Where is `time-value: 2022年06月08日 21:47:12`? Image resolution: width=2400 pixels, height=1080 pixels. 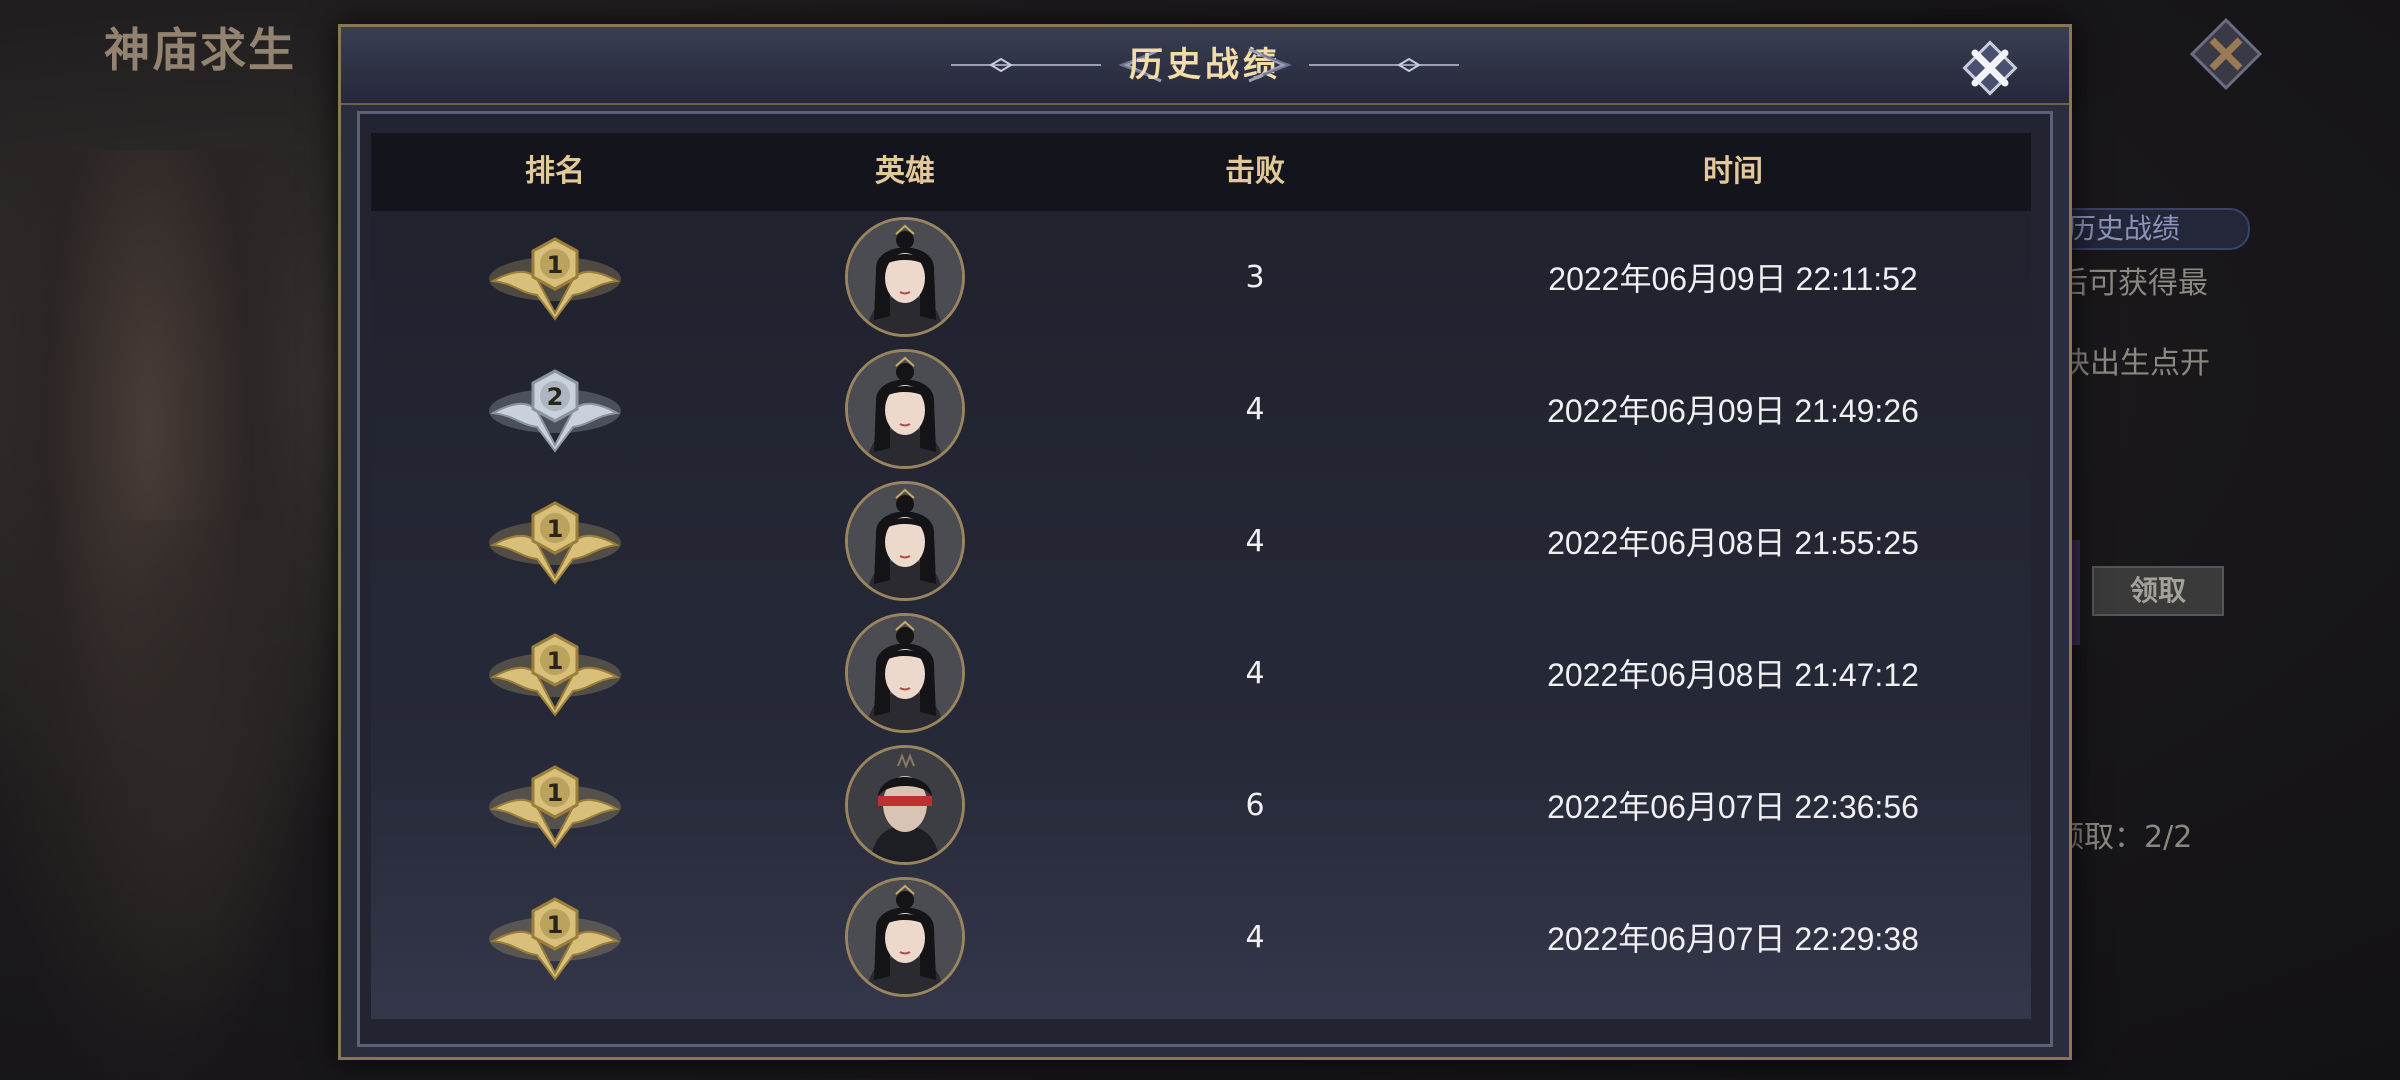
time-value: 2022年06月08日 21:47:12 is located at coordinates (1733, 675).